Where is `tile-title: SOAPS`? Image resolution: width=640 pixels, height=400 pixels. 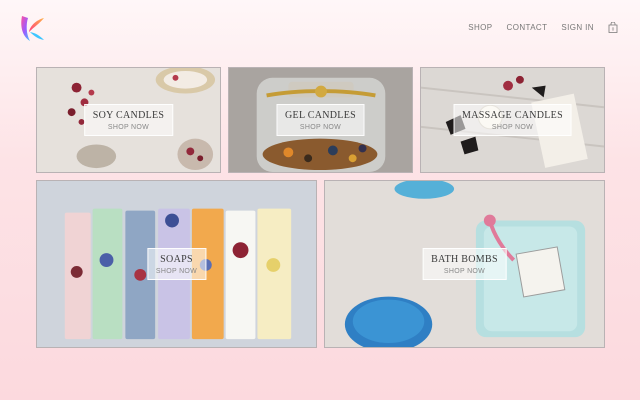 tile-title: SOAPS is located at coordinates (176, 259).